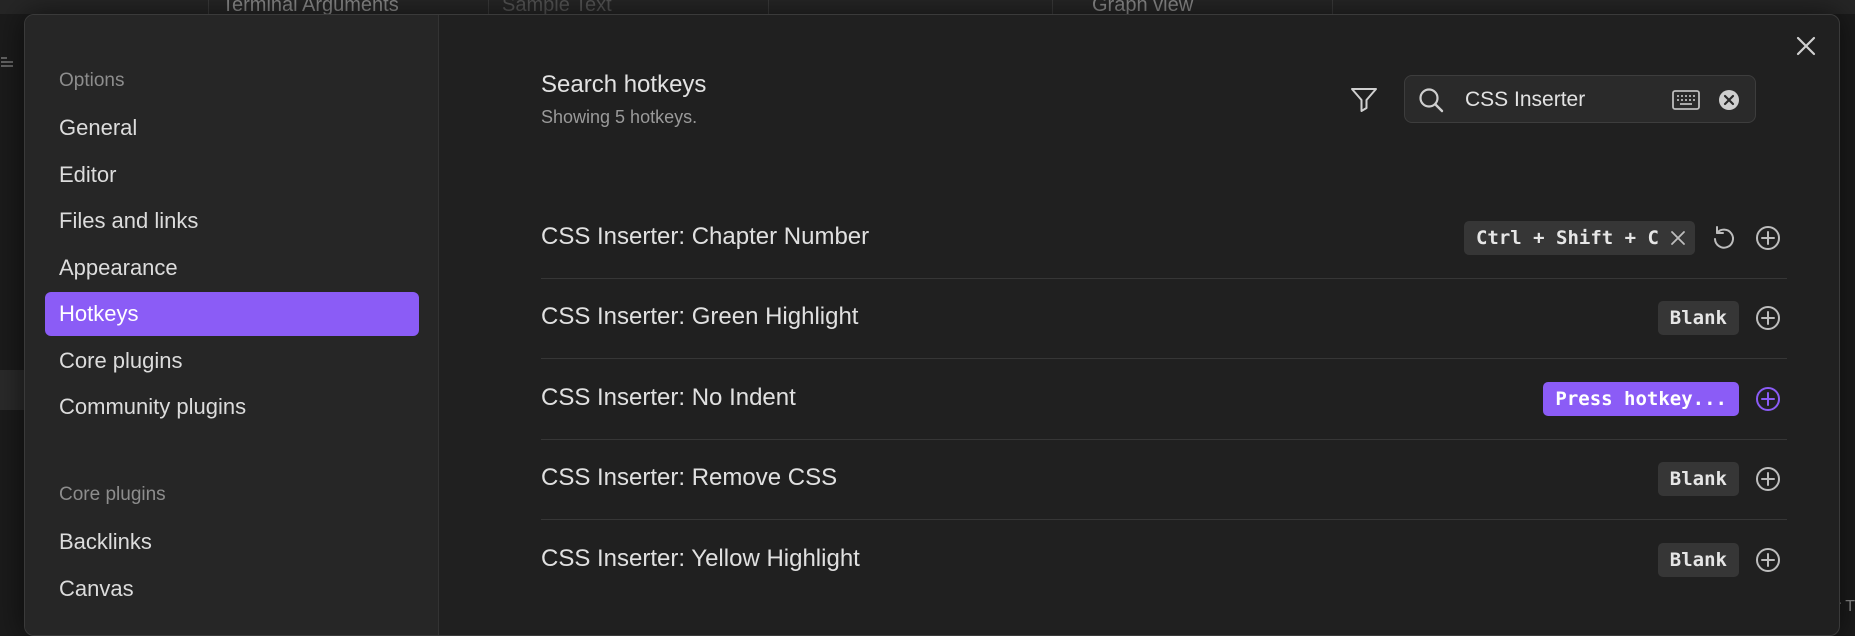 Image resolution: width=1855 pixels, height=636 pixels. I want to click on hotkey-row: CSS Inserter: Remove CSS Blank, so click(1164, 480).